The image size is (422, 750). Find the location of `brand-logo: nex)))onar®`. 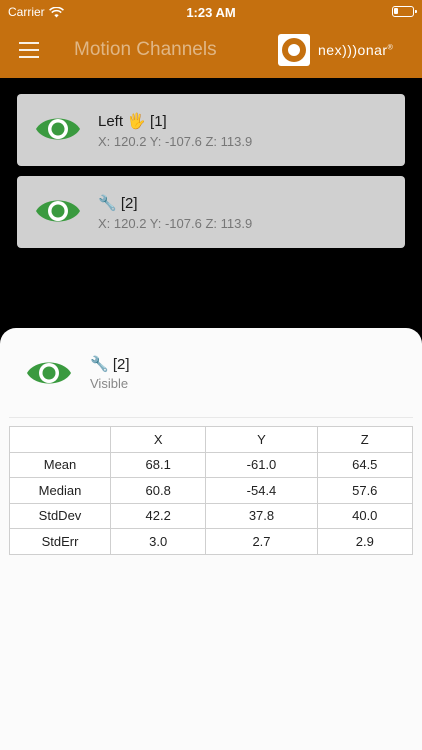

brand-logo: nex)))onar® is located at coordinates (335, 50).